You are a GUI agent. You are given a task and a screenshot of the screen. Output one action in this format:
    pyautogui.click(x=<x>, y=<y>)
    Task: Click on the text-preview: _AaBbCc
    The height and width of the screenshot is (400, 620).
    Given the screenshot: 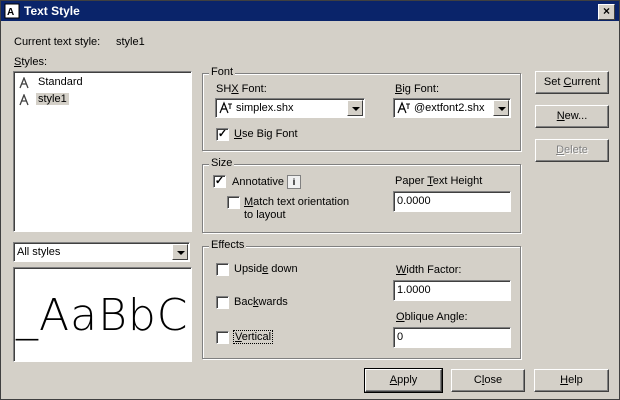 What is the action you would take?
    pyautogui.click(x=102, y=314)
    